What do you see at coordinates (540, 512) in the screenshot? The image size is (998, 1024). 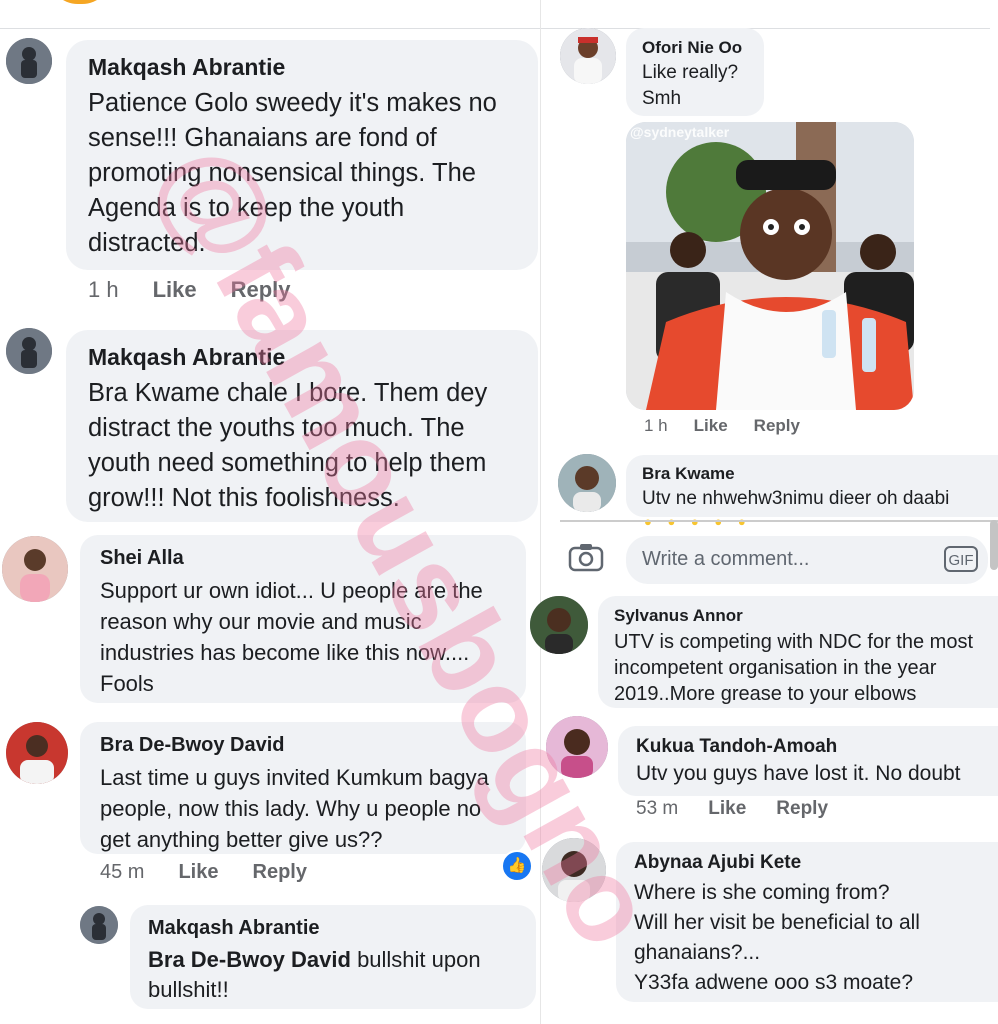 I see `column-divider` at bounding box center [540, 512].